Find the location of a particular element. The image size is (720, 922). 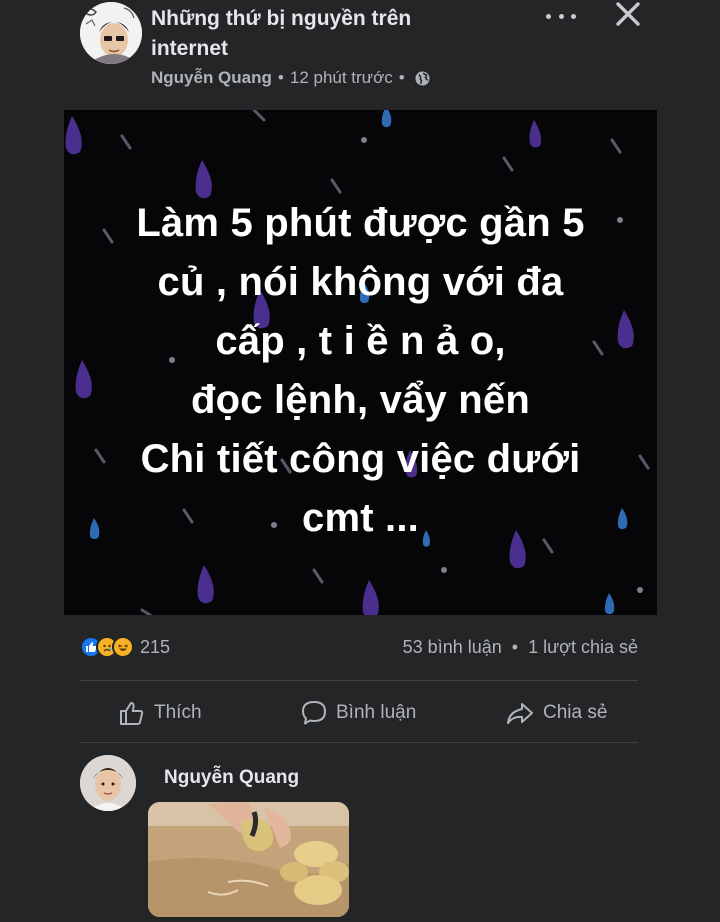

like-icon is located at coordinates (132, 713).